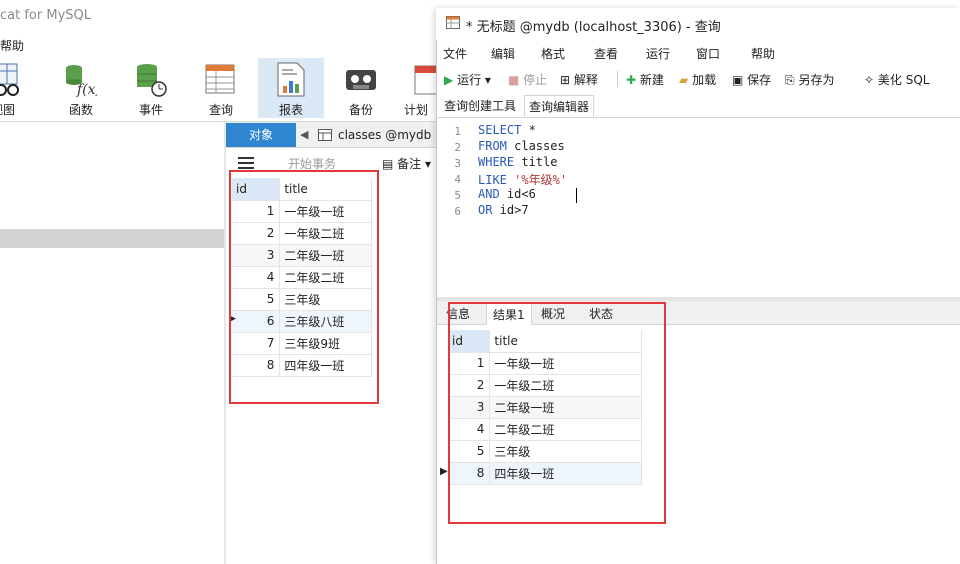  Describe the element at coordinates (503, 210) in the screenshot. I see `code-line: OR id>7` at that location.